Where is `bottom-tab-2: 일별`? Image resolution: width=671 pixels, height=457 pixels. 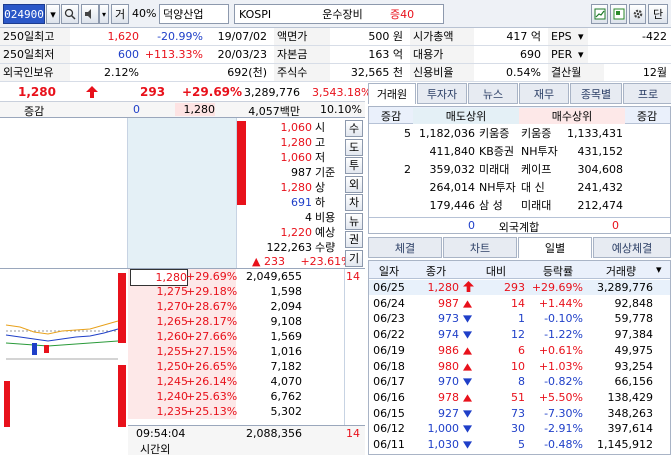 bottom-tab-2: 일별 is located at coordinates (555, 247).